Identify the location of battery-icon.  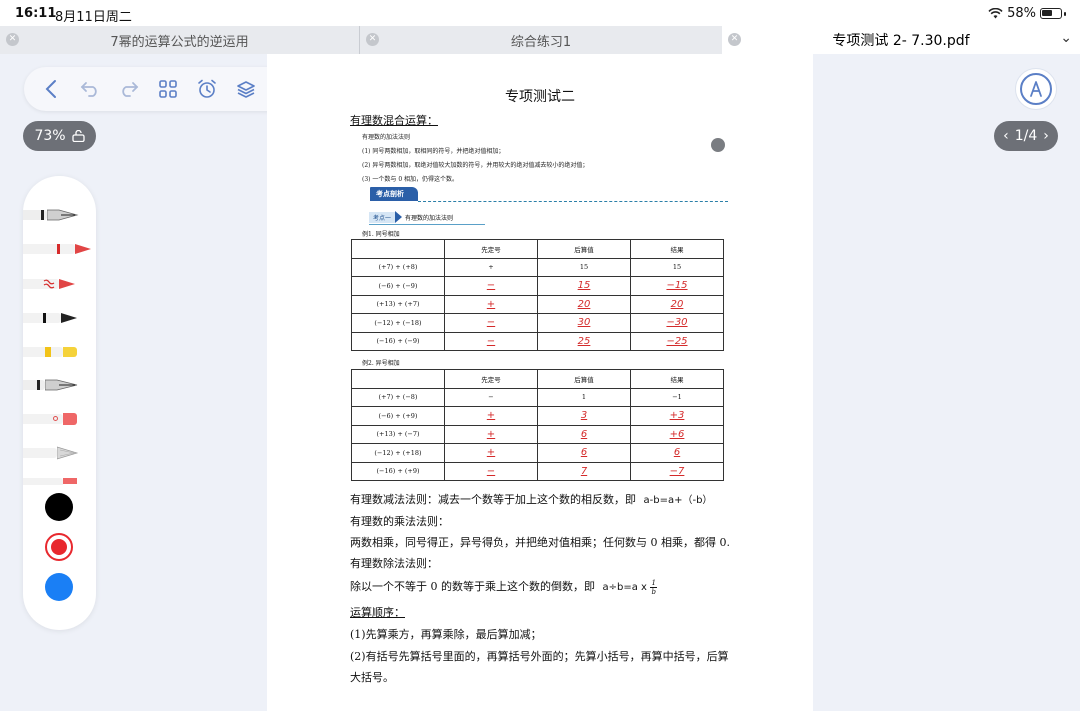
(1051, 13).